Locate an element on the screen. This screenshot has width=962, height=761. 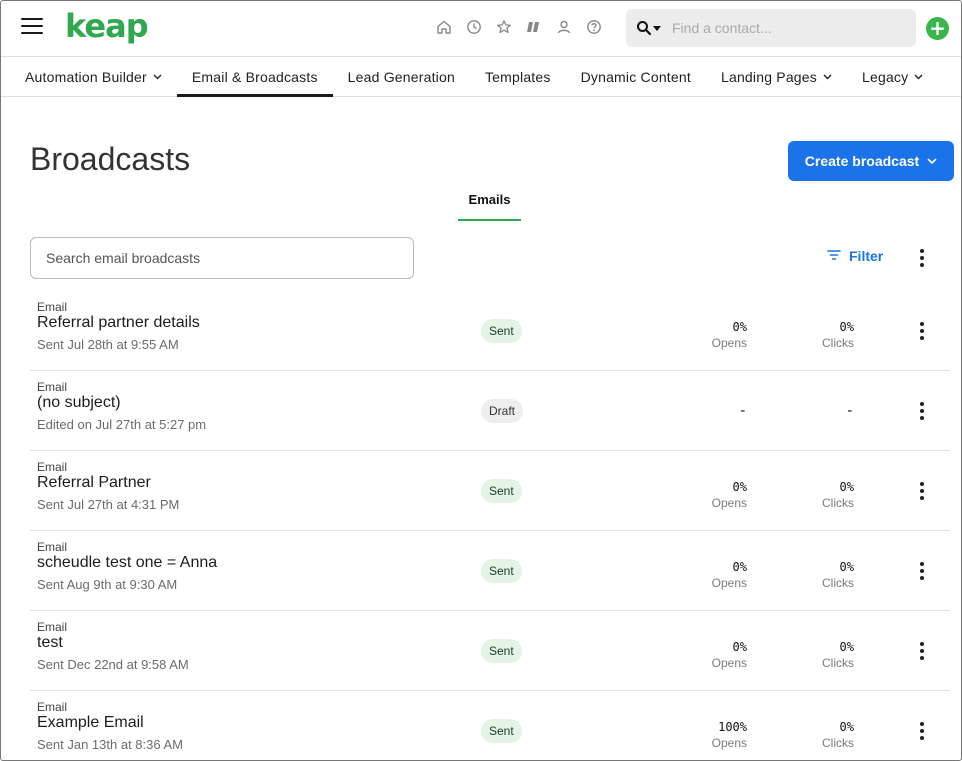
nav-label: Email & Broadcasts is located at coordinates (254, 76).